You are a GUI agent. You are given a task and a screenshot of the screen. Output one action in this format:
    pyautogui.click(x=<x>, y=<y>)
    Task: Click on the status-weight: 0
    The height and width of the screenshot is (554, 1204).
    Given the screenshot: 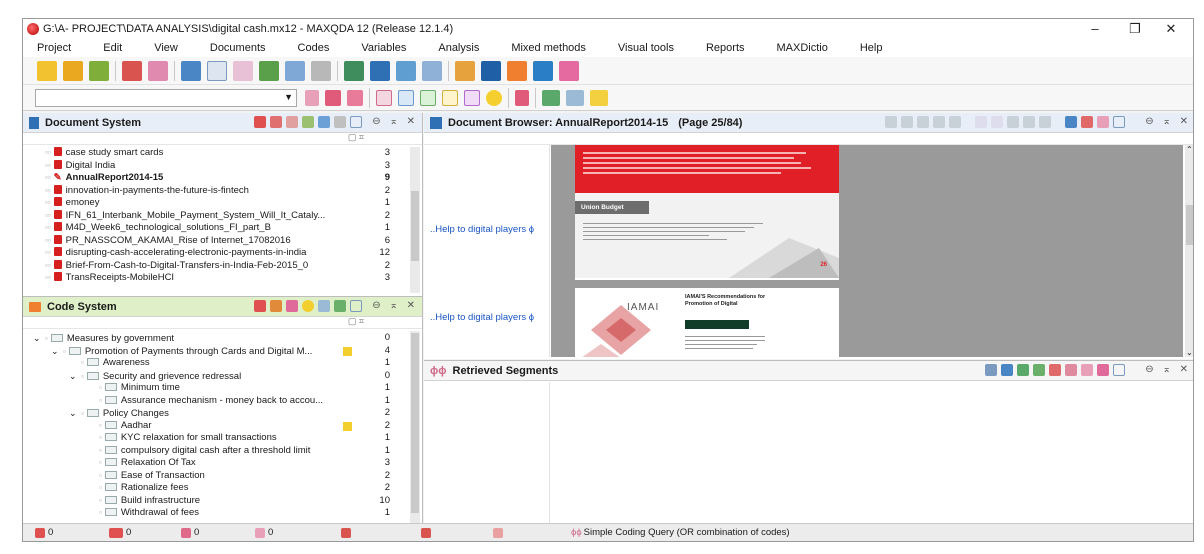 What is the action you would take?
    pyautogui.click(x=298, y=532)
    